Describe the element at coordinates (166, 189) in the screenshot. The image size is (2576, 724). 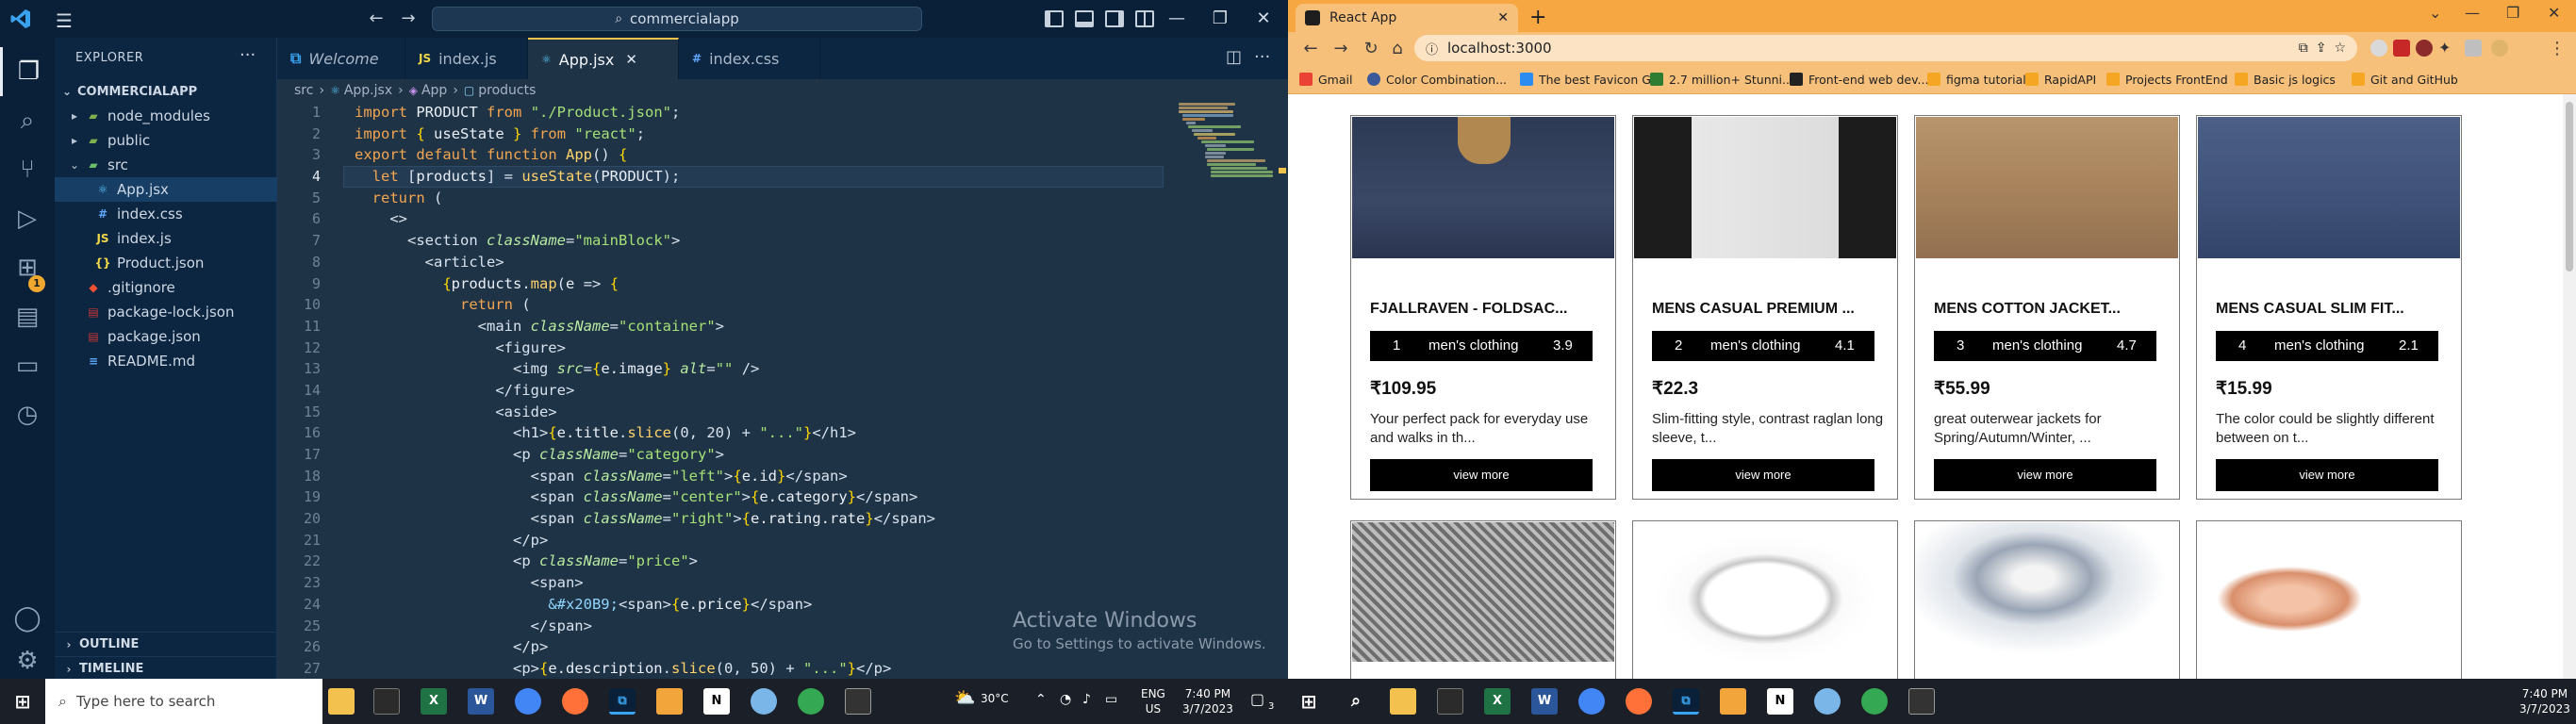
I see `tree-item: ⚛ App.jsx` at that location.